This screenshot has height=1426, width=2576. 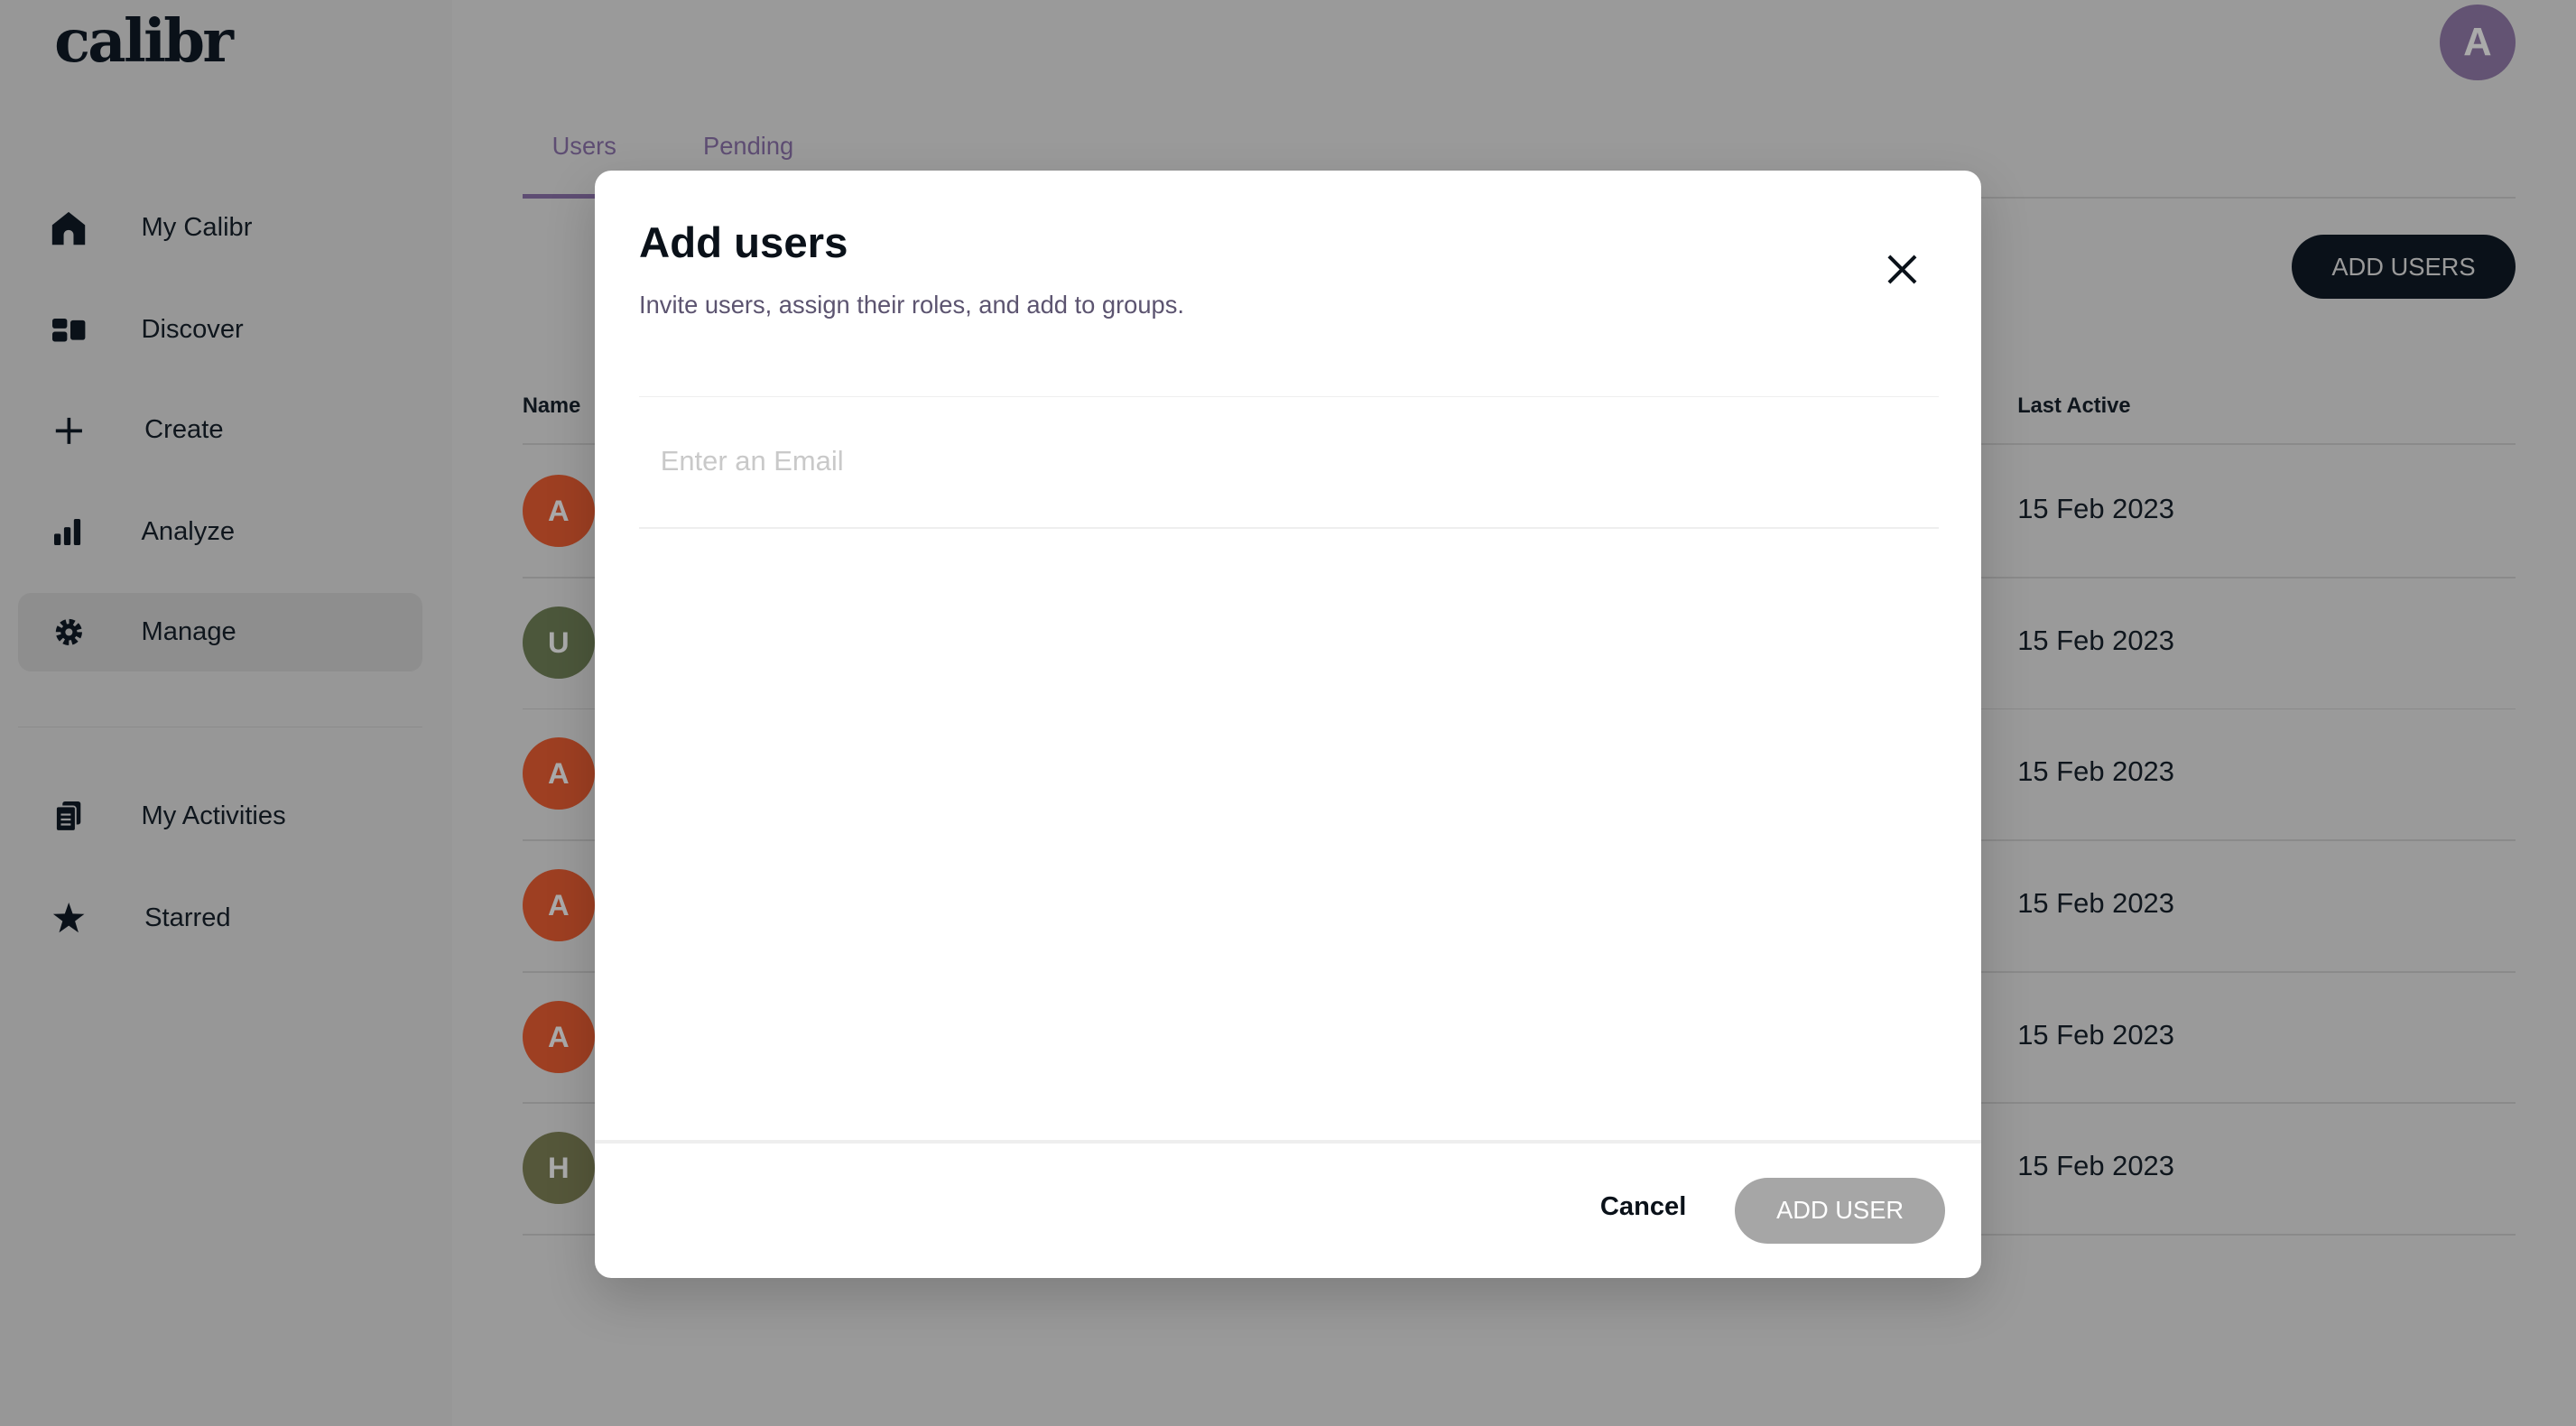 I want to click on discover-icon, so click(x=69, y=330).